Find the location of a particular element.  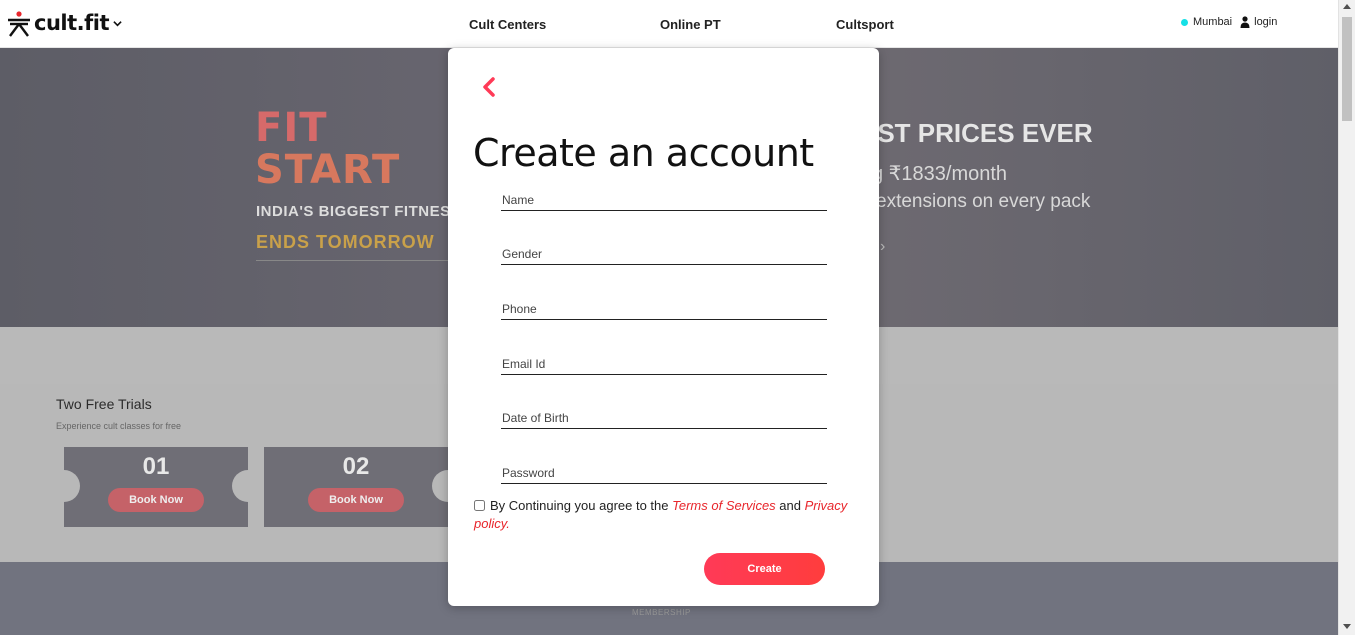

name-input is located at coordinates (664, 200).